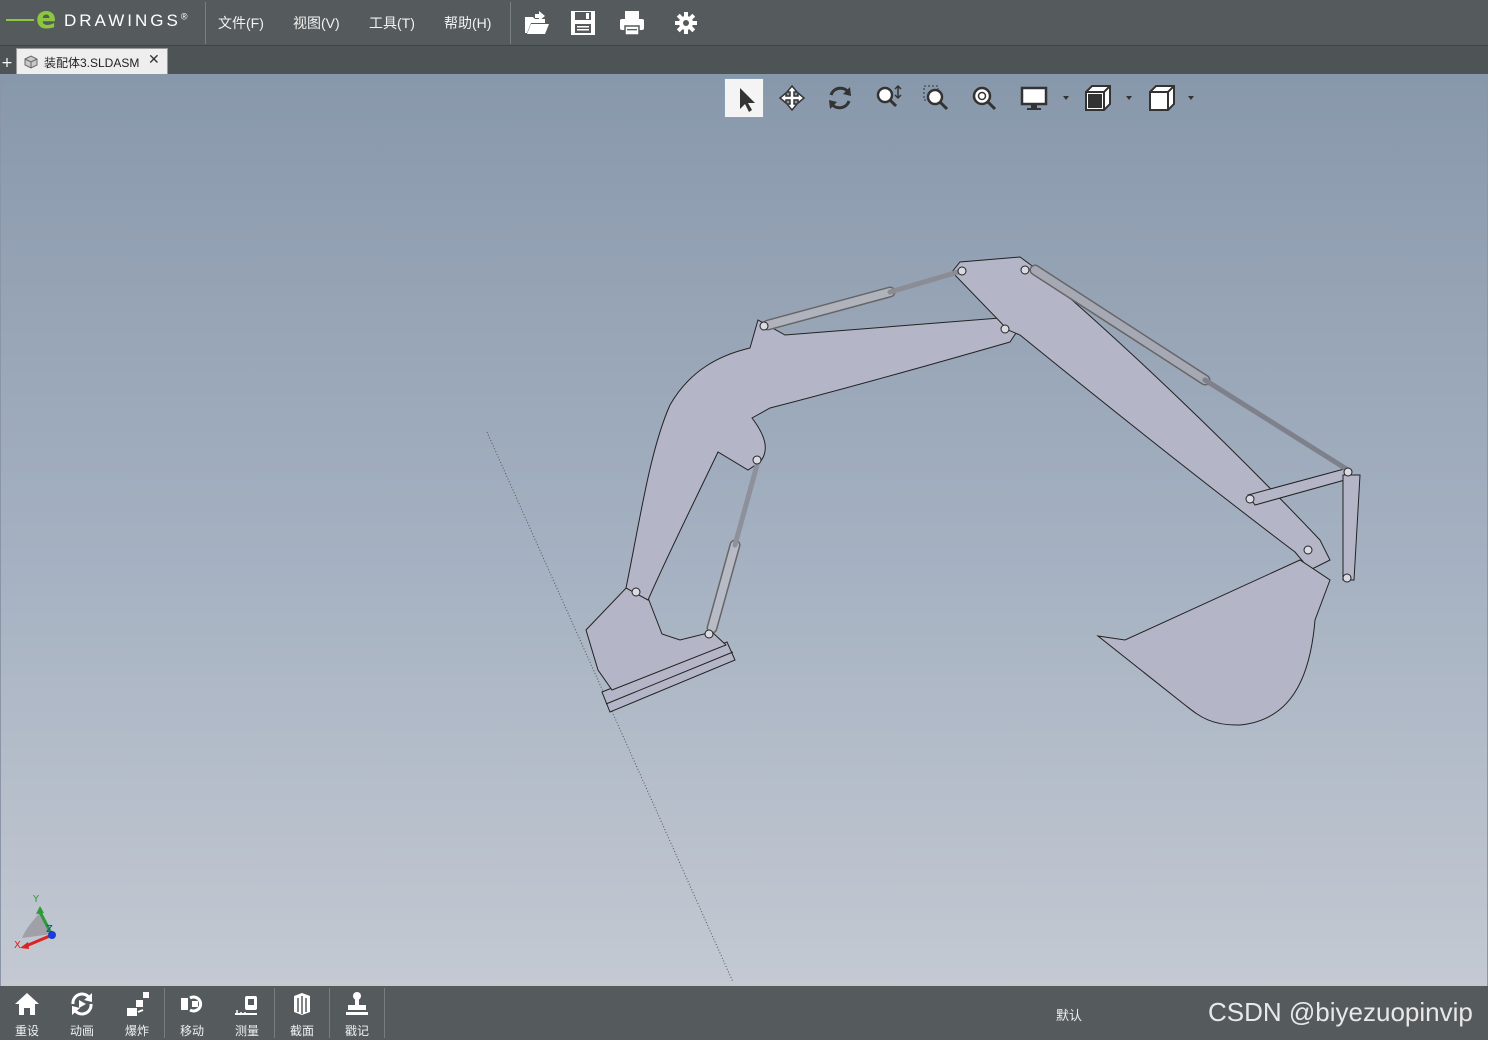 This screenshot has width=1488, height=1040. What do you see at coordinates (136, 1031) in the screenshot?
I see `explode-label: 爆炸` at bounding box center [136, 1031].